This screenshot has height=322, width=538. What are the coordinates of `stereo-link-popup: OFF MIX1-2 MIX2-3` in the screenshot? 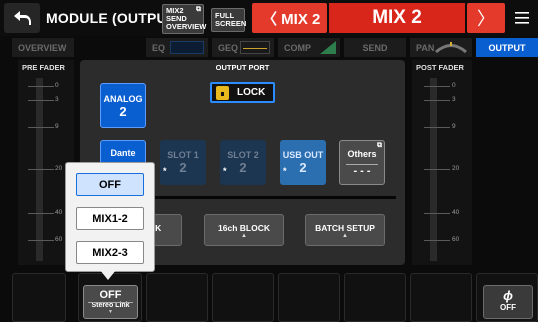 It's located at (110, 217).